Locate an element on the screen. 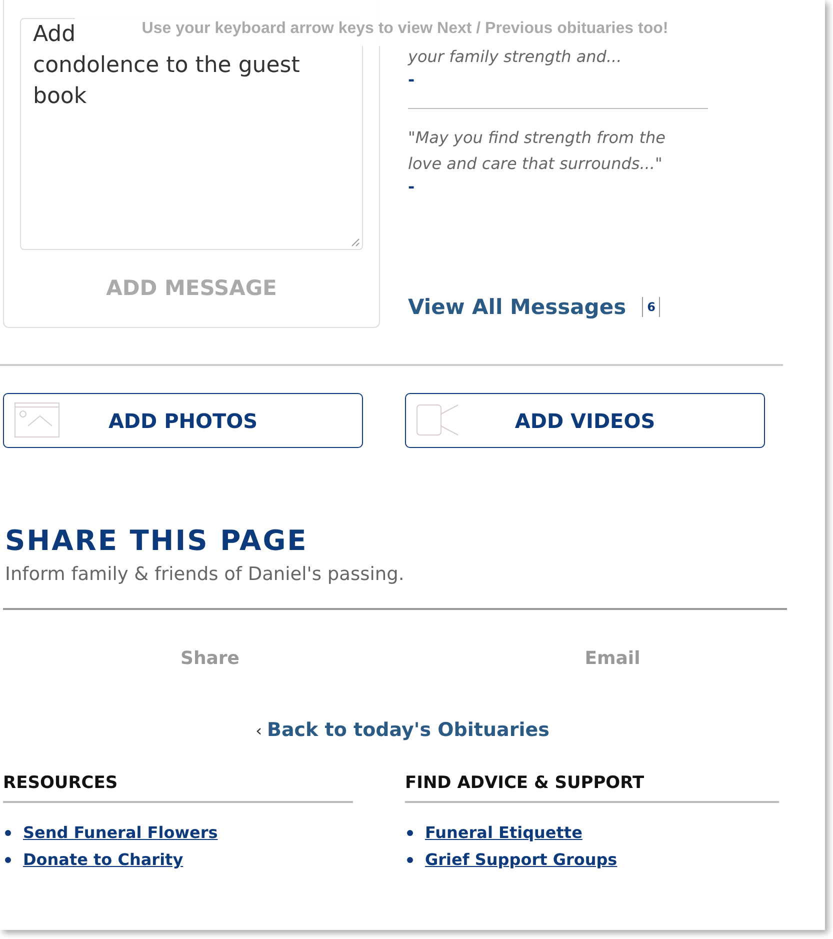 This screenshot has width=833, height=939. message-text: "May you find strength from the love and care that surrounds..." is located at coordinates (537, 151).